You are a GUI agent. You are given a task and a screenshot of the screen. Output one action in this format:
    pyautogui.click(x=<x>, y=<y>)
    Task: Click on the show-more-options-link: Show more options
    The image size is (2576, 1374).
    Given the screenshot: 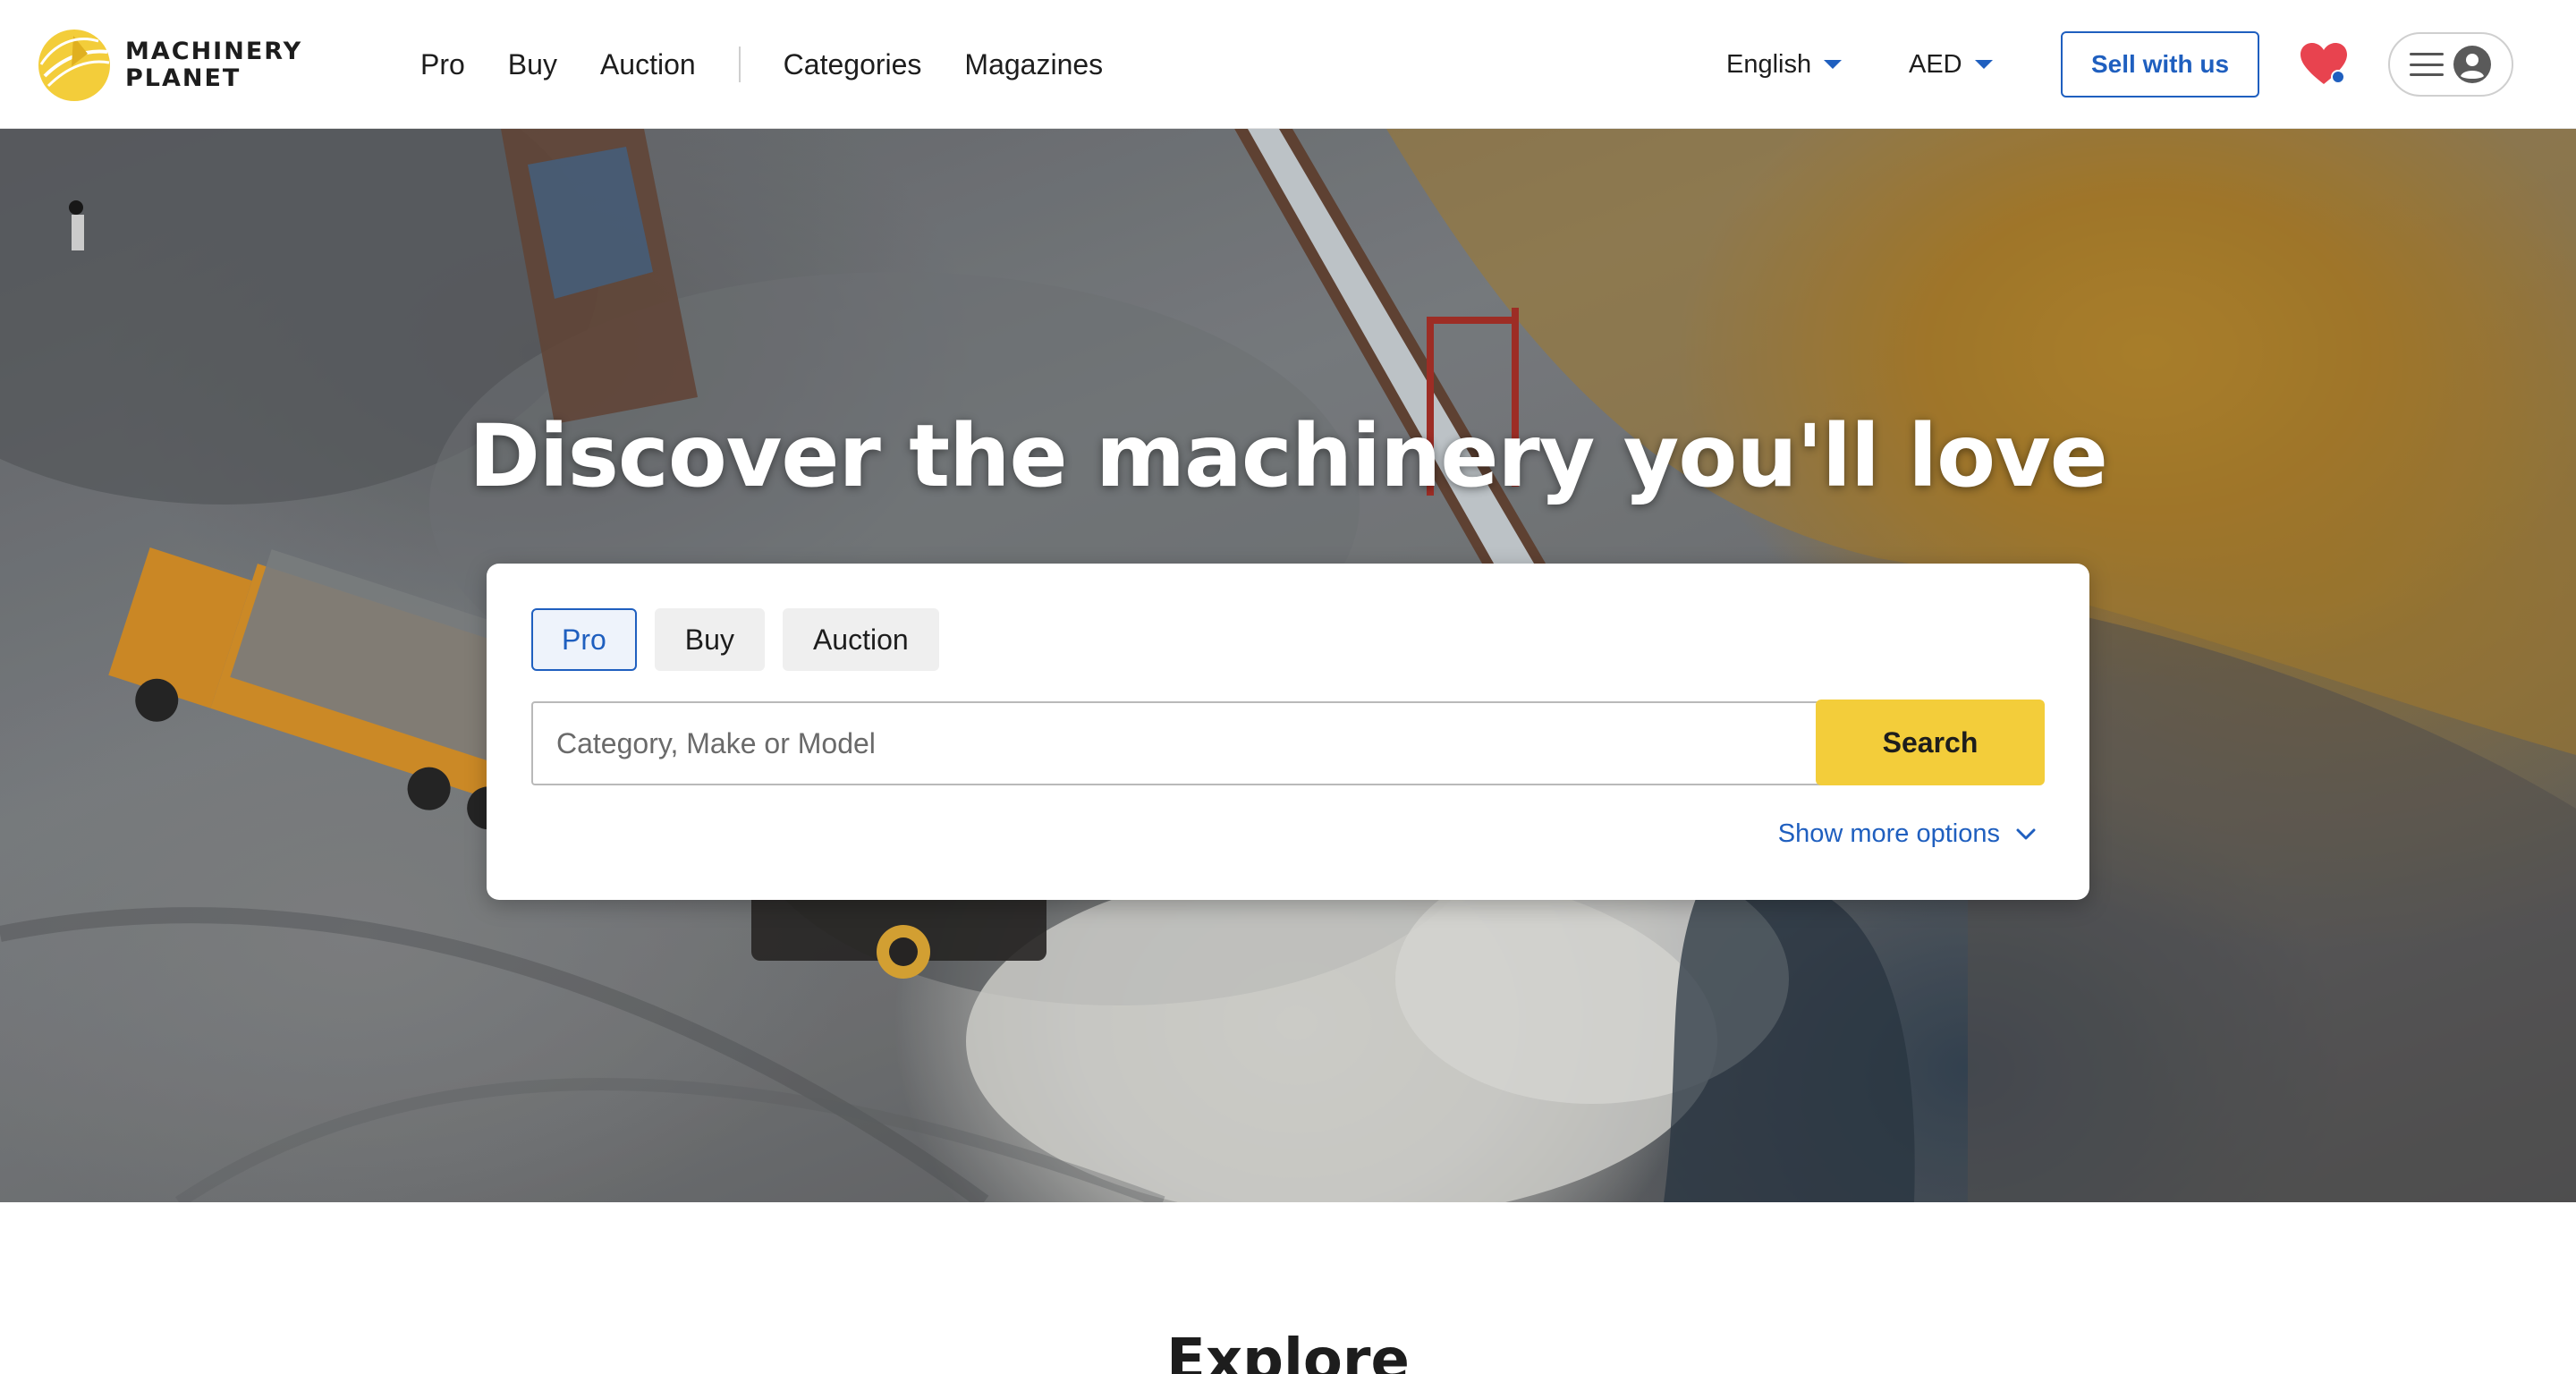 What is the action you would take?
    pyautogui.click(x=1907, y=834)
    